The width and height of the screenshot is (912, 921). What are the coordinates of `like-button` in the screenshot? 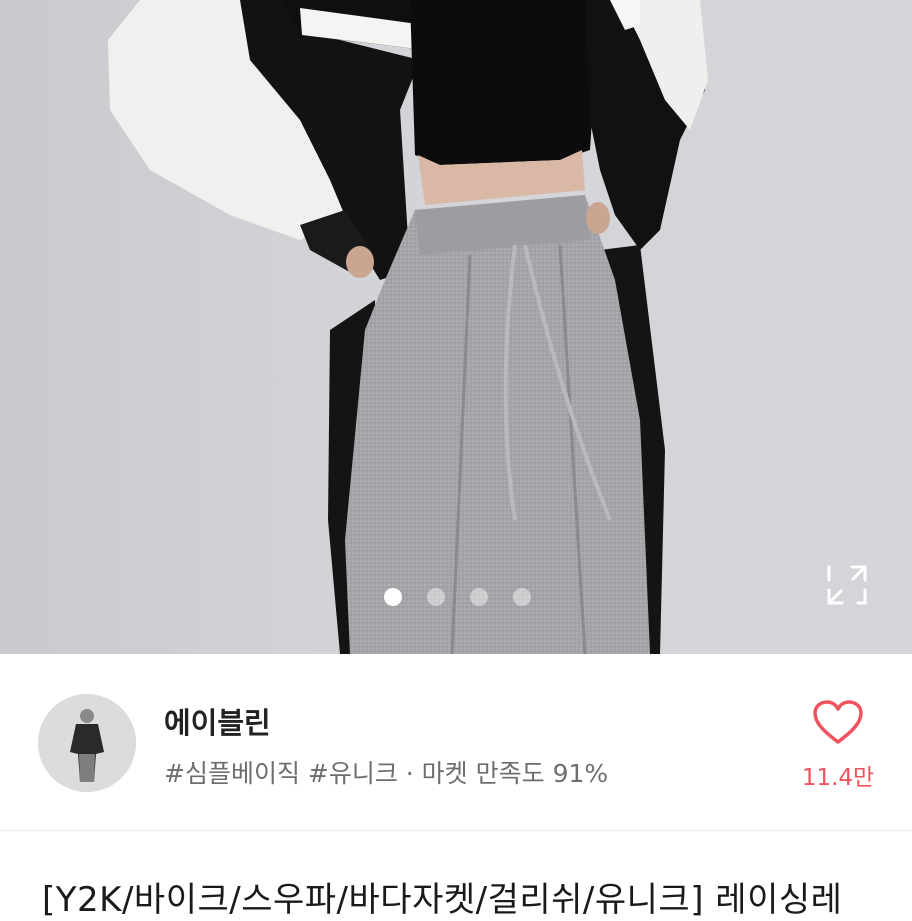 It's located at (838, 723).